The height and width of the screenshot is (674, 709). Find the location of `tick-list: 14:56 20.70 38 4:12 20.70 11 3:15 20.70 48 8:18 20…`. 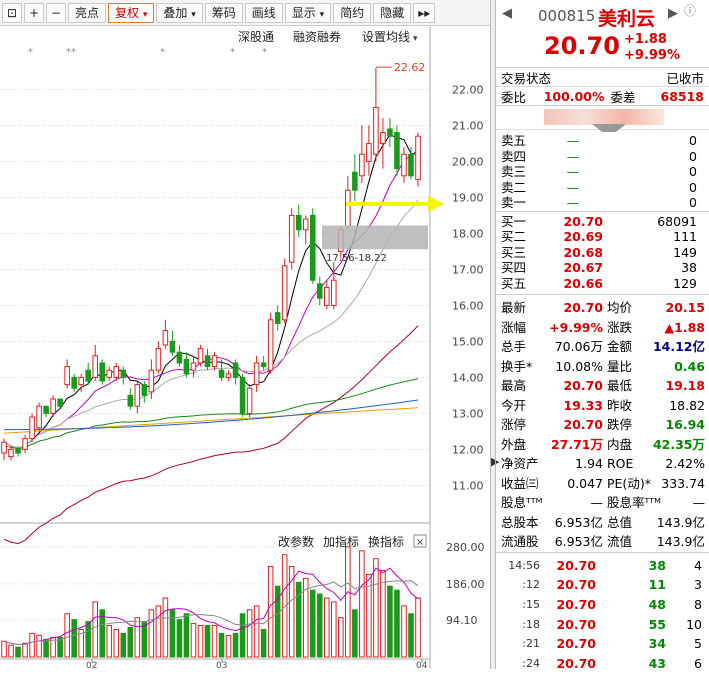

tick-list: 14:56 20.70 38 4:12 20.70 11 3:15 20.70 48 8:18 20… is located at coordinates (602, 613).